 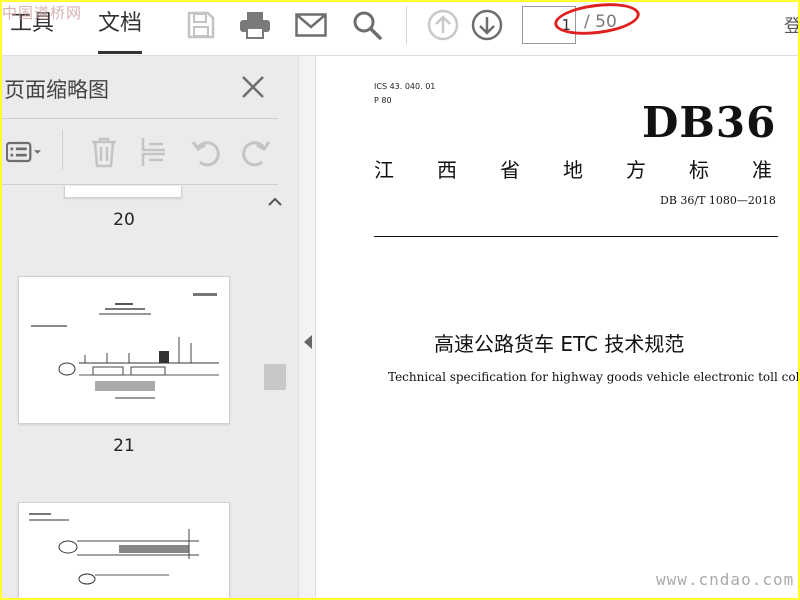 I want to click on toolbar-divider, so click(x=406, y=25).